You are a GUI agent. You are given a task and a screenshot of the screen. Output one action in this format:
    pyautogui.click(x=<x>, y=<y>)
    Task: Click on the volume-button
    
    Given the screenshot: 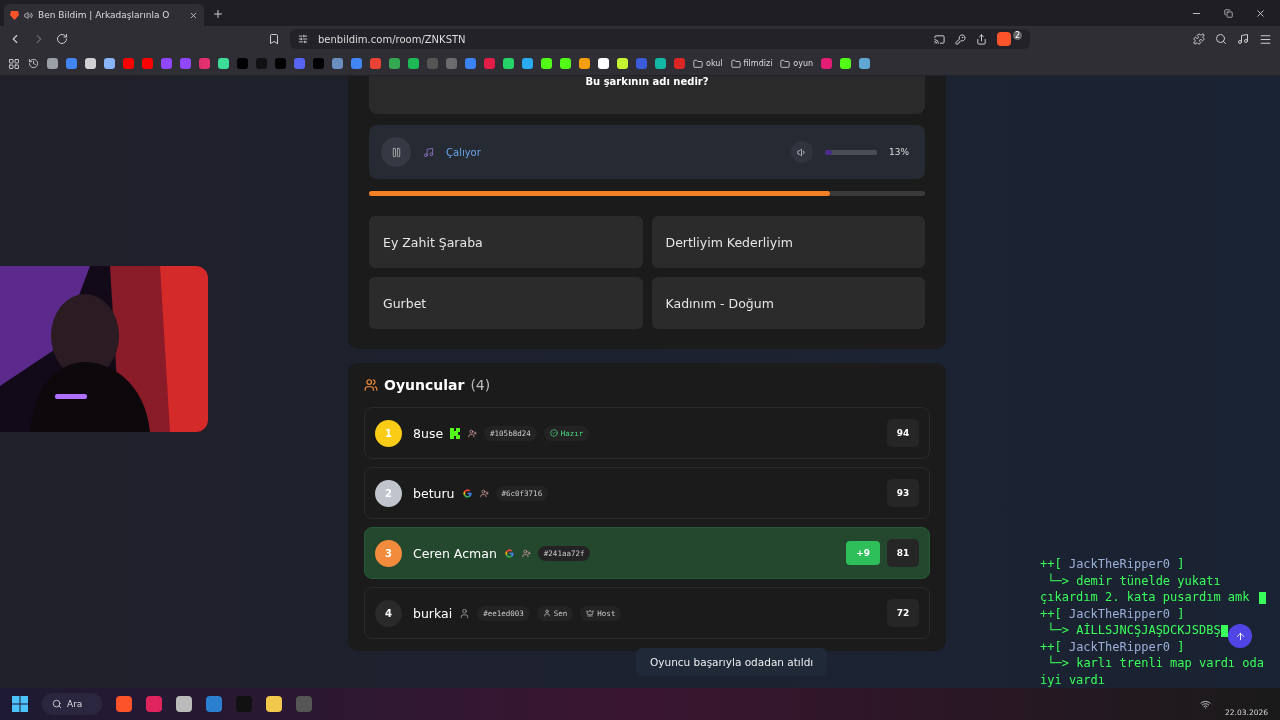 What is the action you would take?
    pyautogui.click(x=802, y=152)
    